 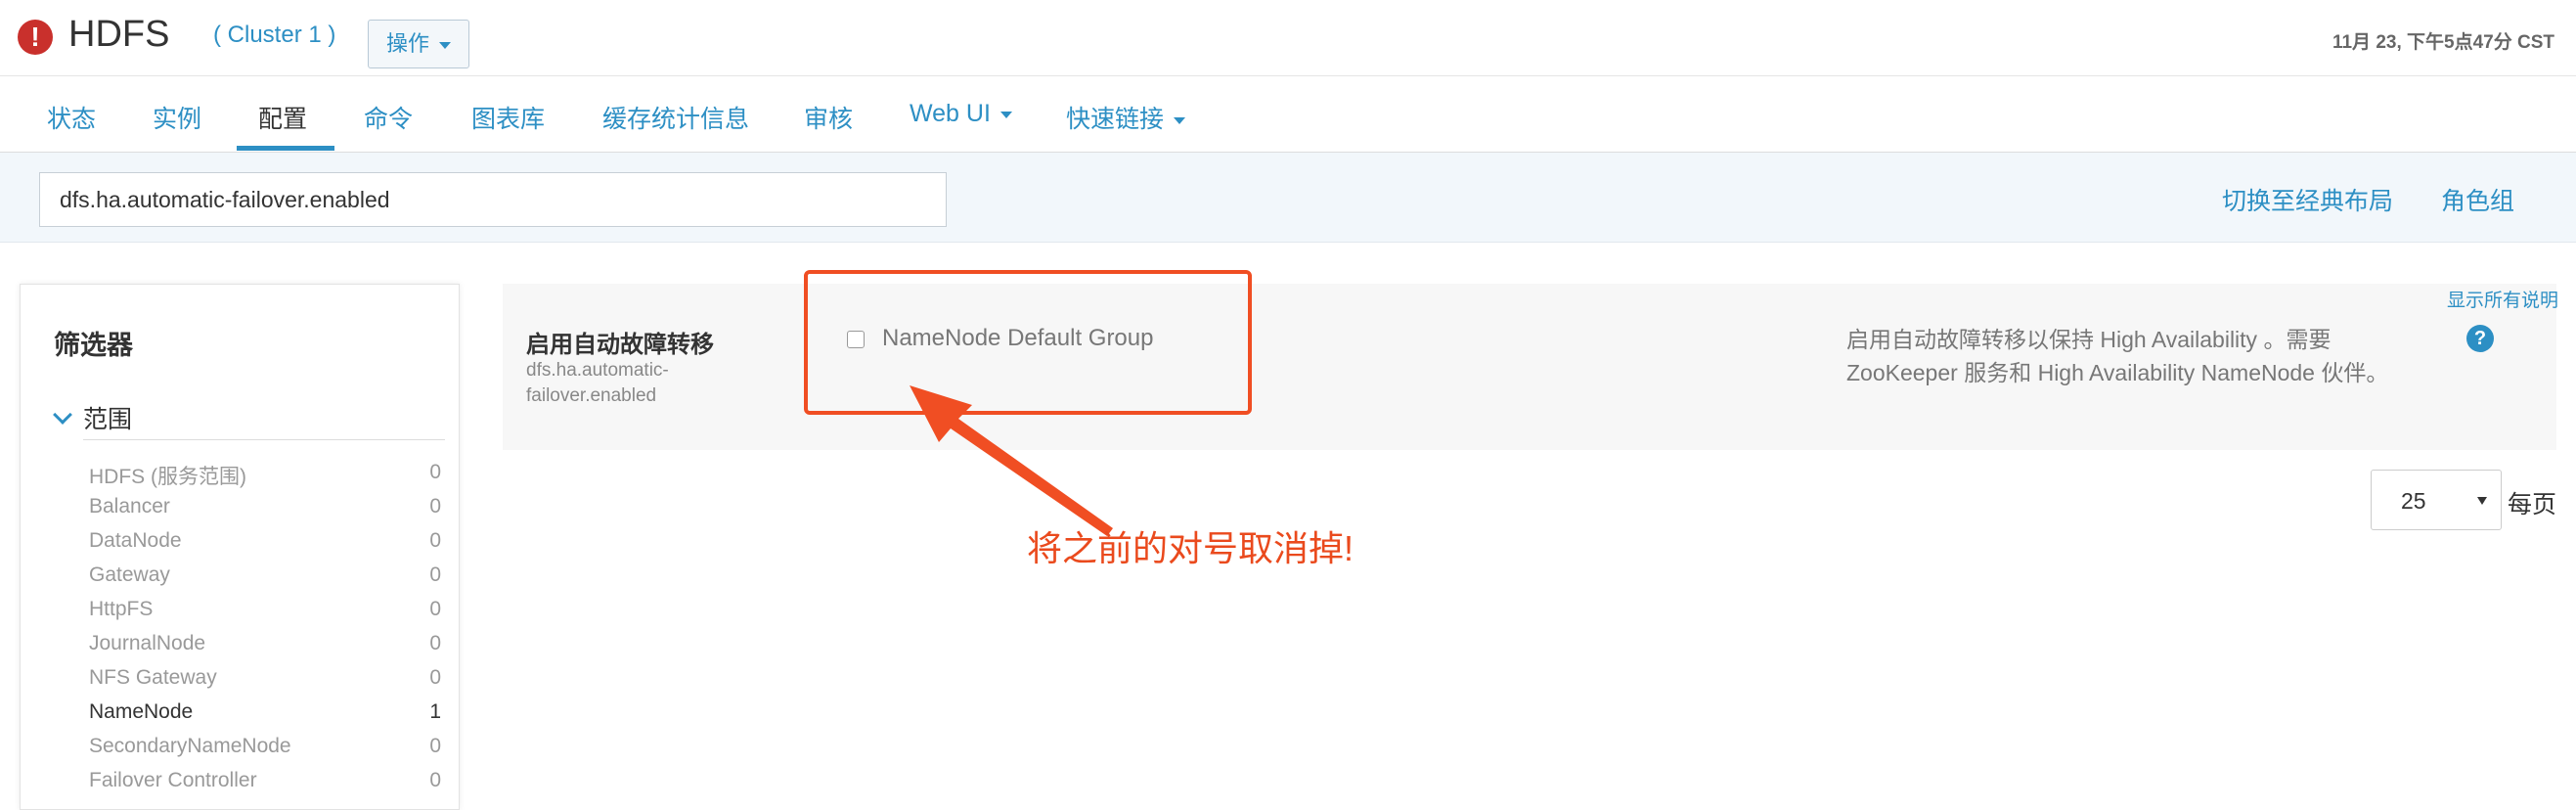 What do you see at coordinates (274, 35) in the screenshot?
I see `cluster-link: ( Cluster 1 )` at bounding box center [274, 35].